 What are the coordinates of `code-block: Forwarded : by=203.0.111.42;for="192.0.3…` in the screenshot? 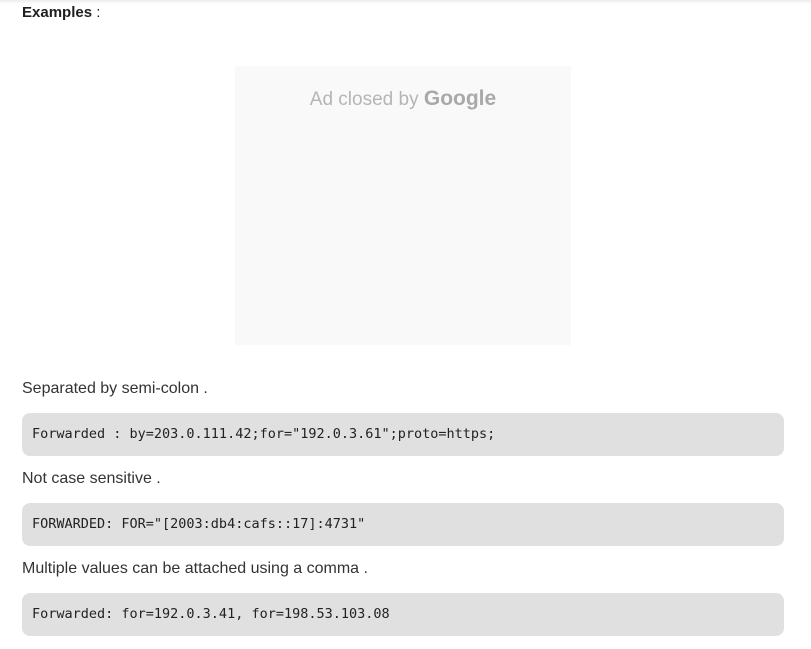 It's located at (403, 434).